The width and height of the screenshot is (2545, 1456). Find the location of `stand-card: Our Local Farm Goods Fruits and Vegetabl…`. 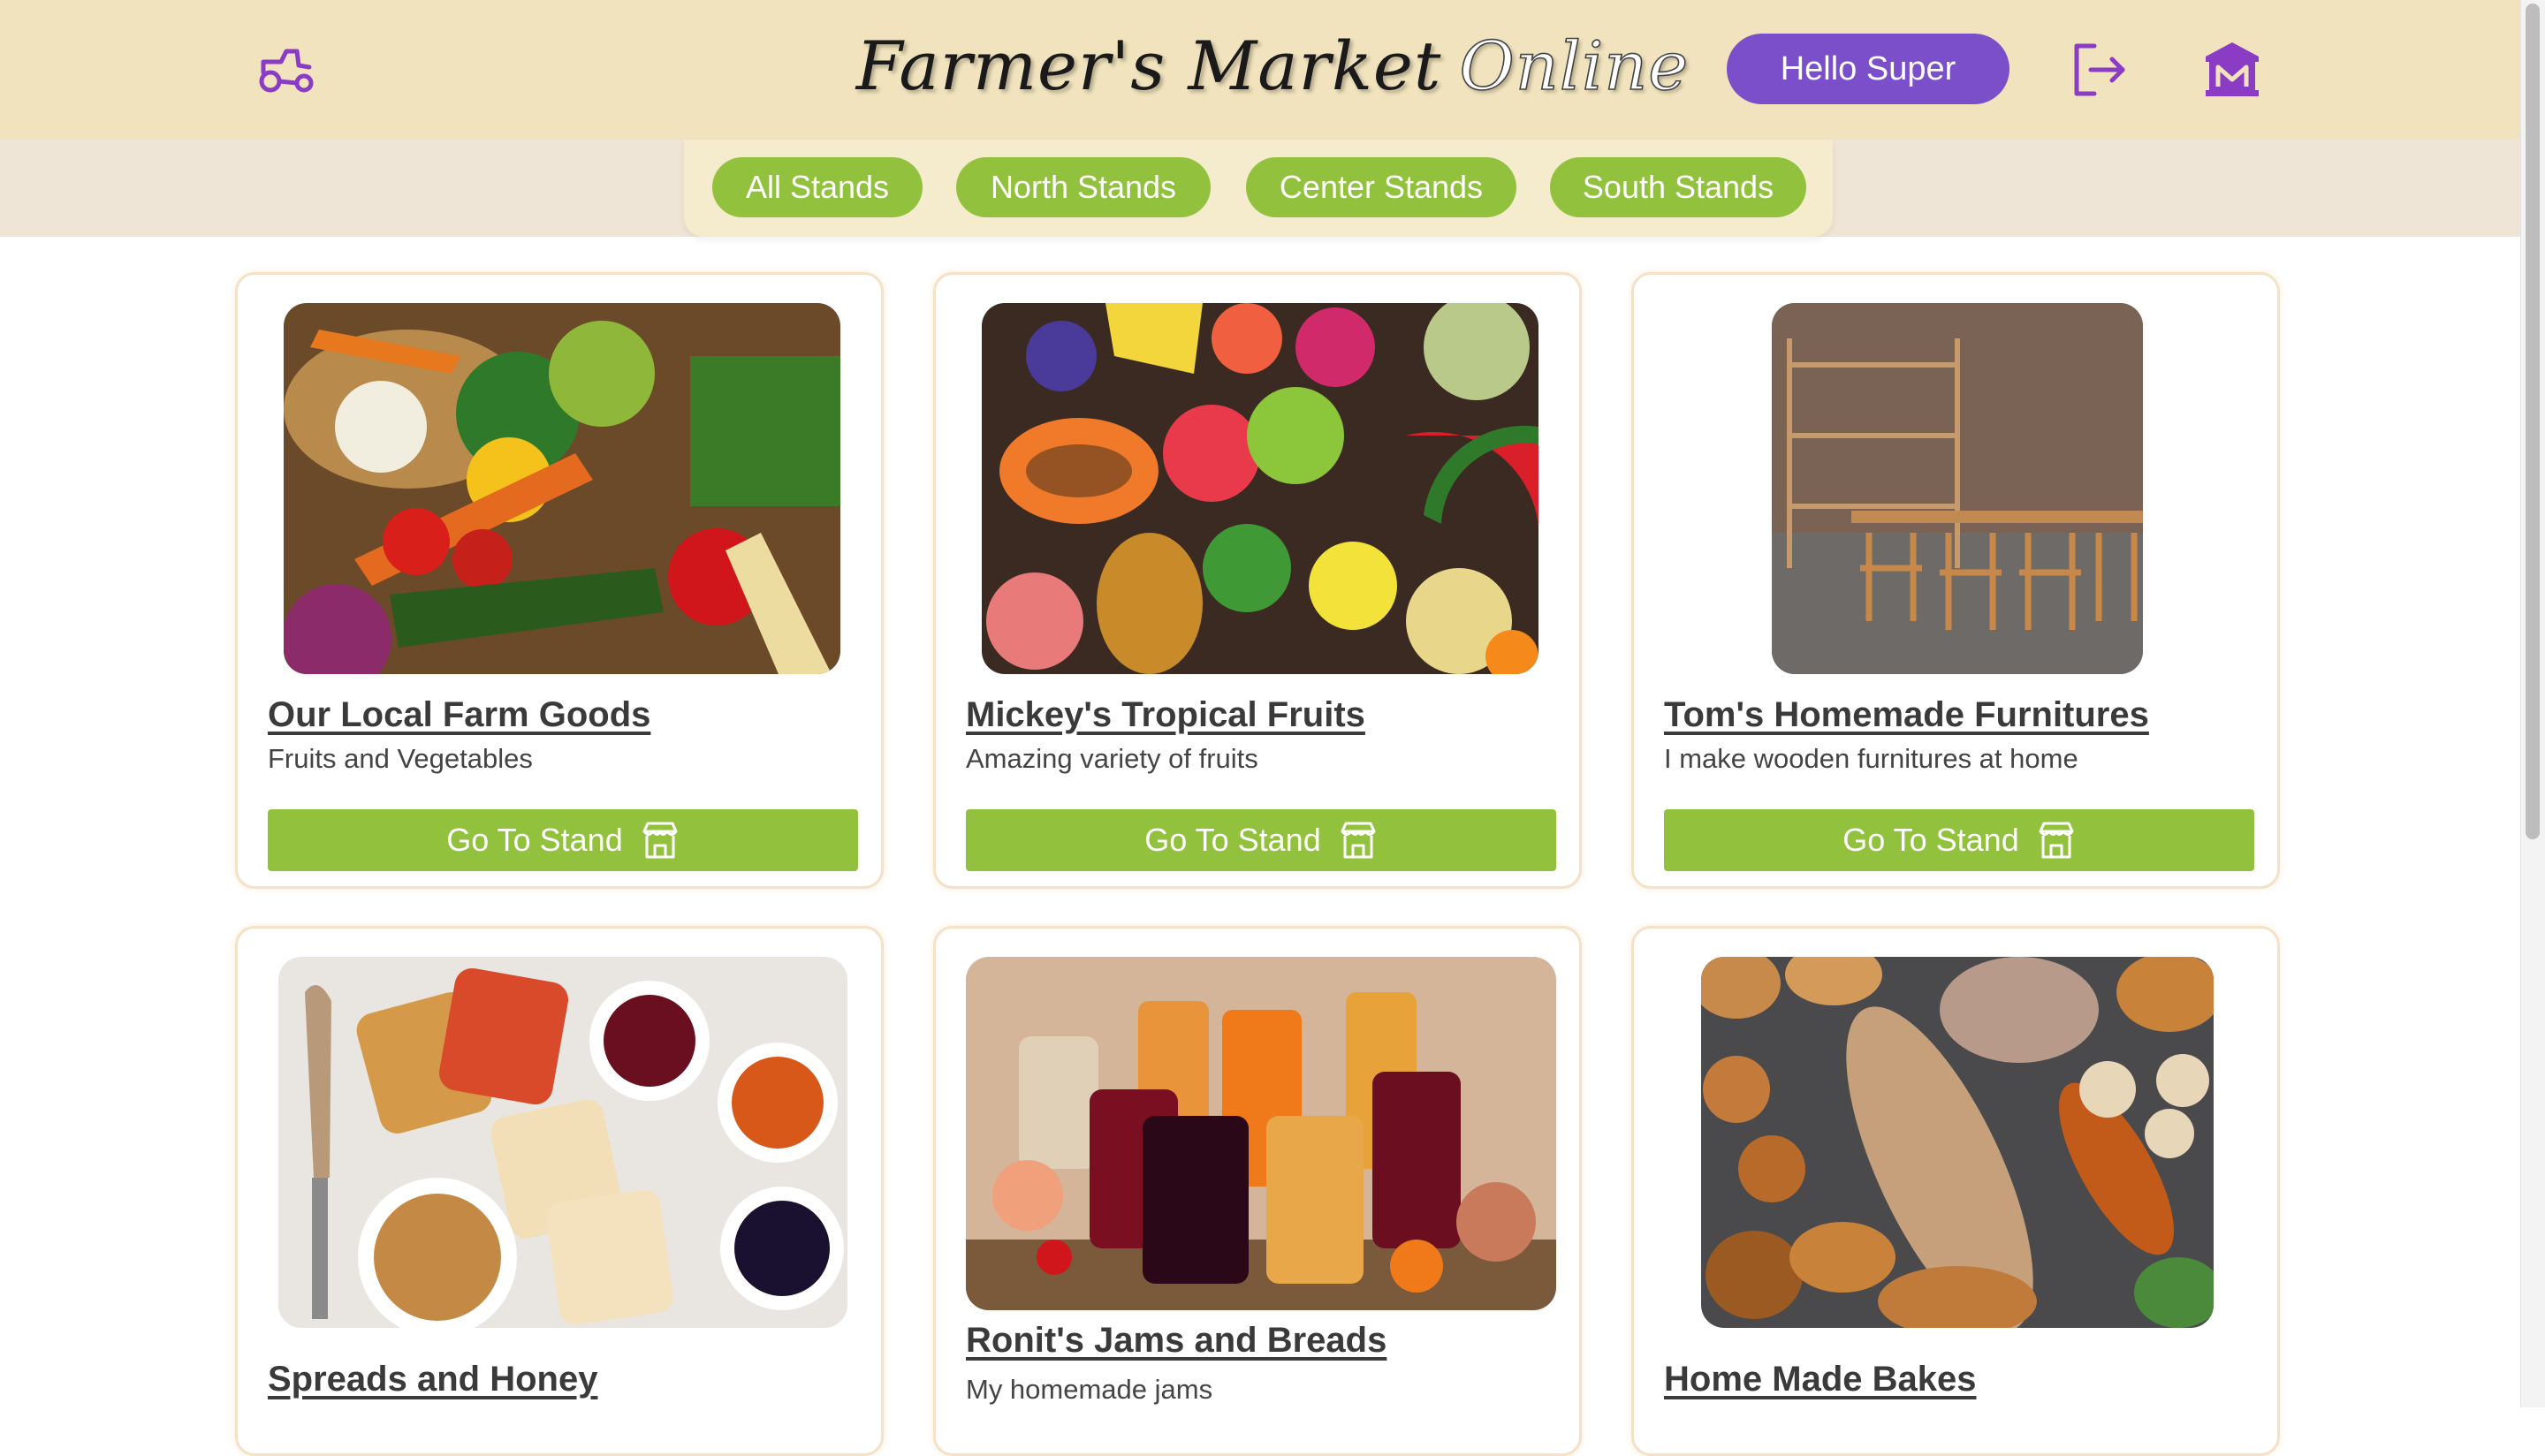

stand-card: Our Local Farm Goods Fruits and Vegetabl… is located at coordinates (559, 580).